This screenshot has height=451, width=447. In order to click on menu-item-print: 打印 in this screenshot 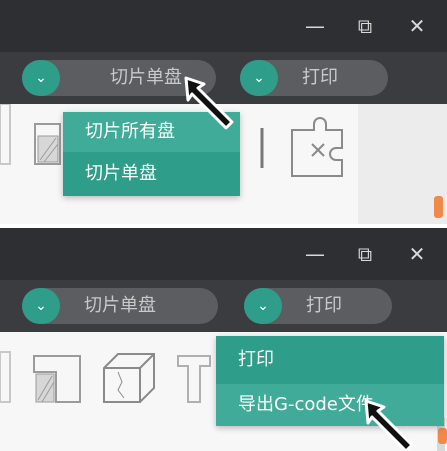, I will do `click(330, 360)`.